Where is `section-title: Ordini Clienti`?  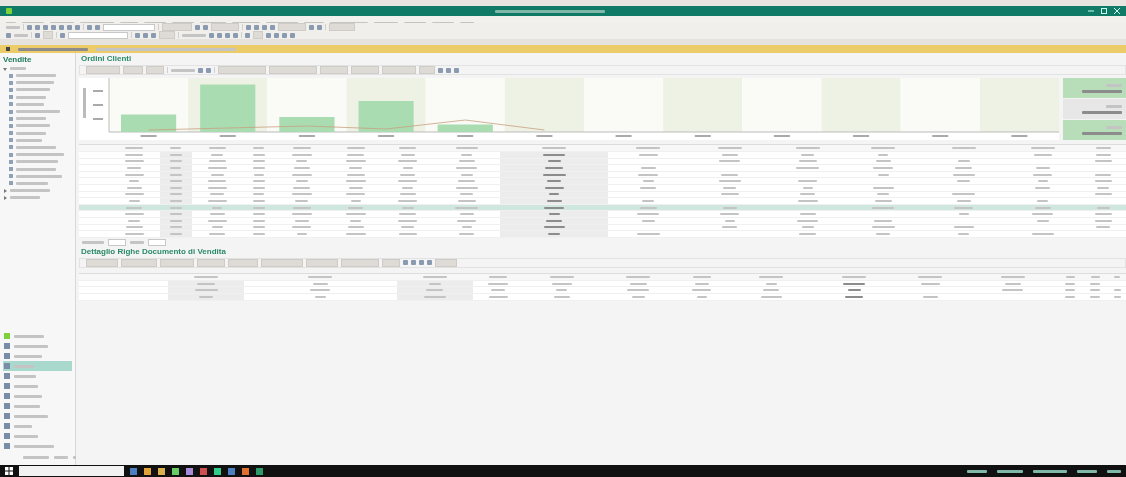
section-title: Ordini Clienti is located at coordinates (106, 59).